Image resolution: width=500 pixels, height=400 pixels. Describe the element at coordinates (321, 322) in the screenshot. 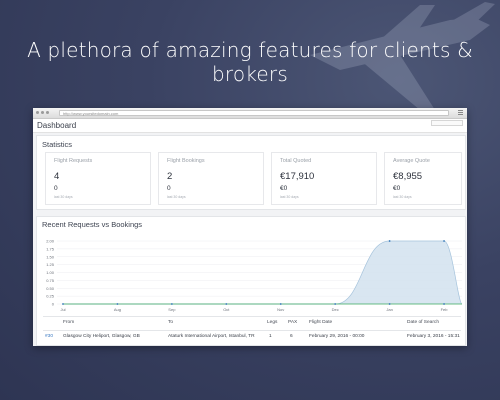

I see `col-flight-date: Flight Date` at that location.